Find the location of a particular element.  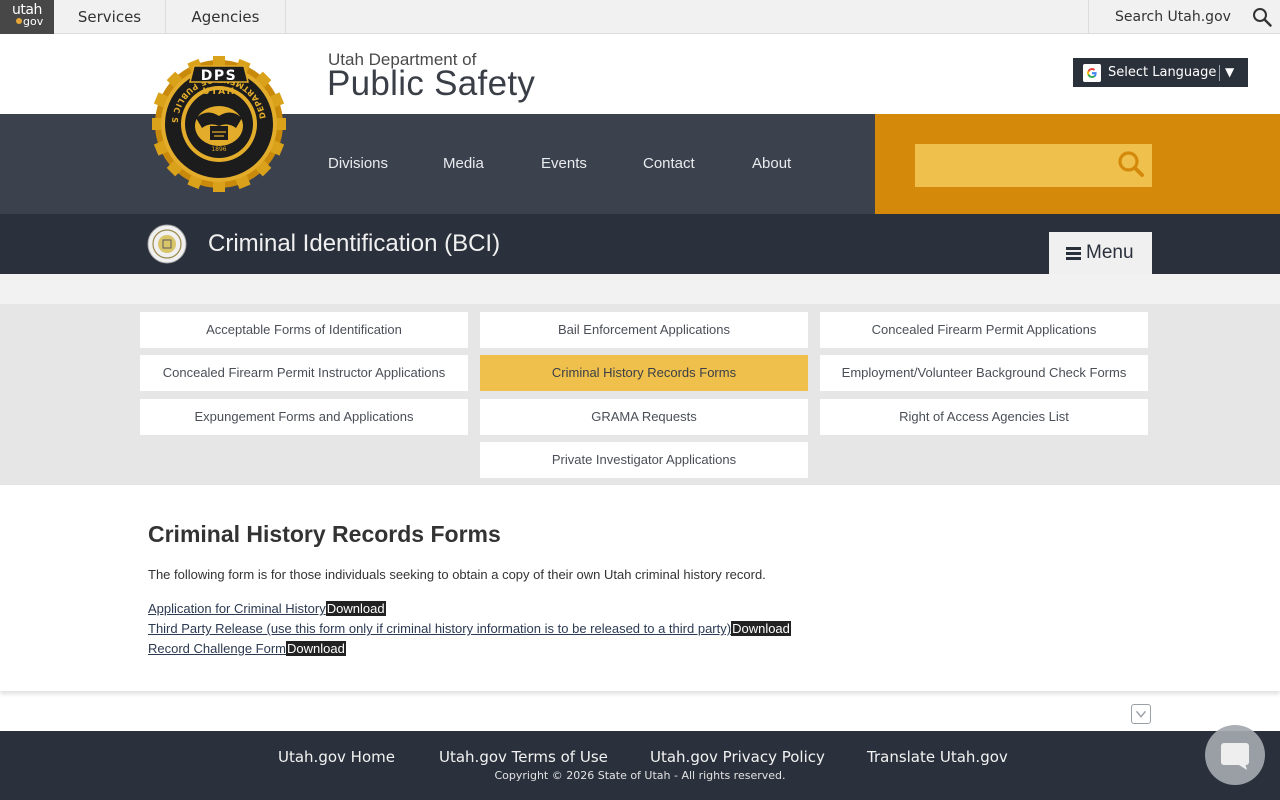

grid-link-expungement: Expungement Forms and Applications is located at coordinates (304, 417).